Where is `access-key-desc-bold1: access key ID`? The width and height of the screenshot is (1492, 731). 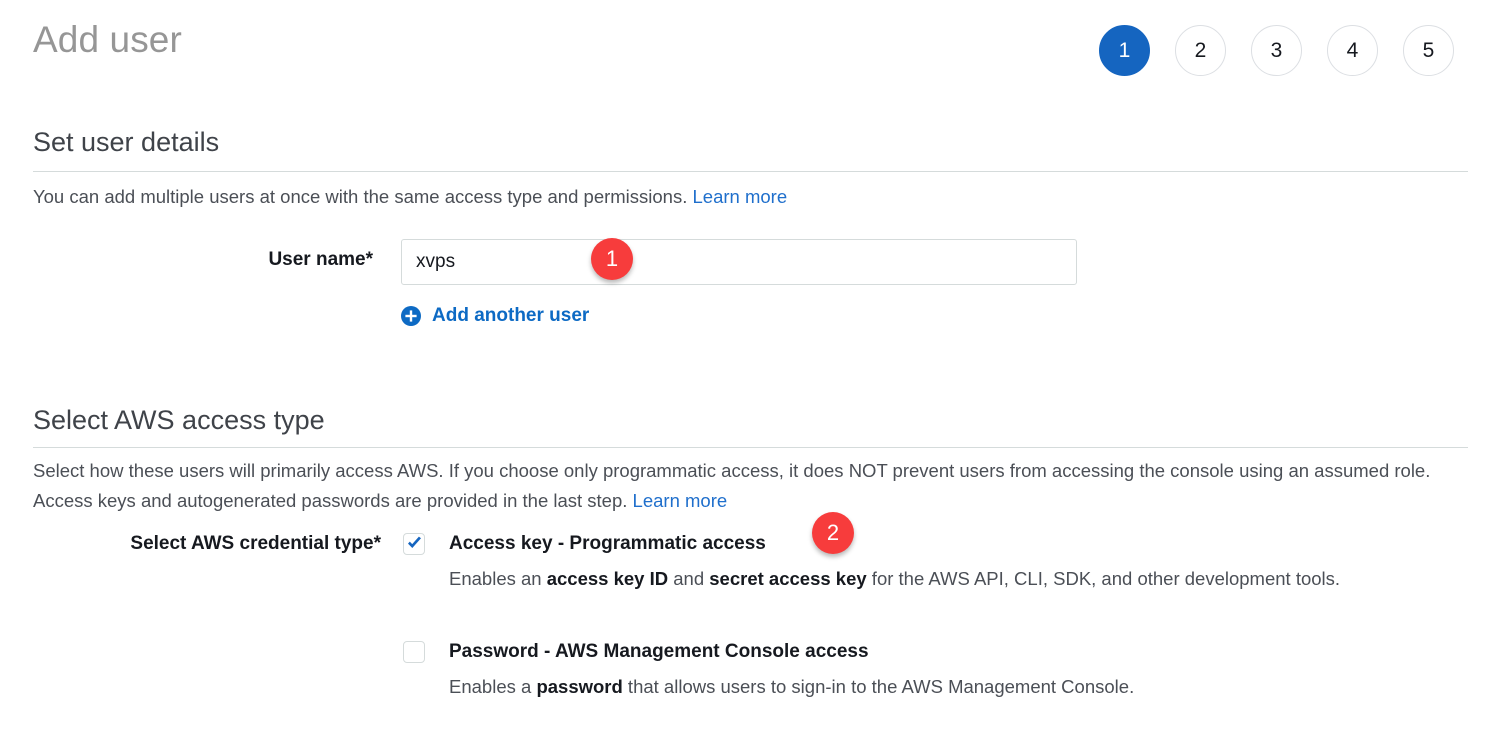
access-key-desc-bold1: access key ID is located at coordinates (607, 578).